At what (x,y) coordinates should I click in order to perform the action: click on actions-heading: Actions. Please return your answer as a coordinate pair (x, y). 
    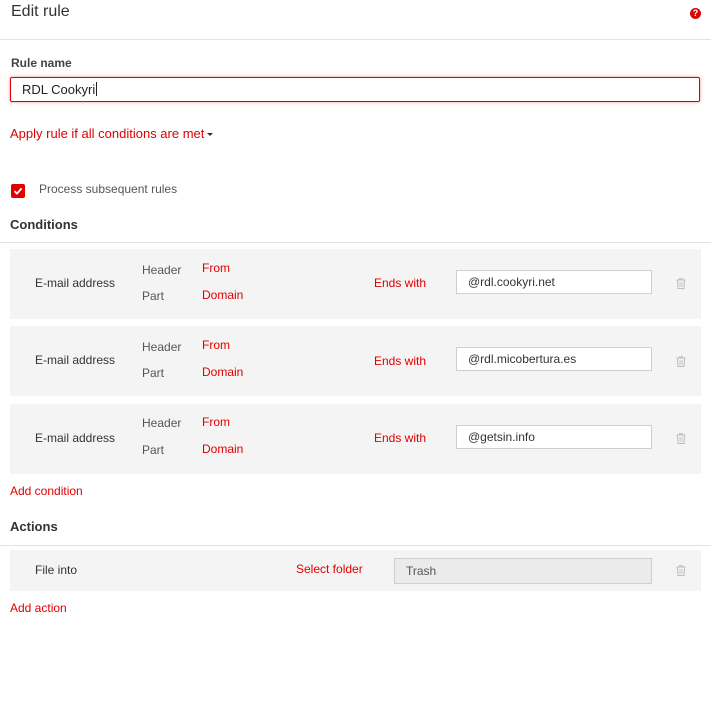
    Looking at the image, I should click on (34, 526).